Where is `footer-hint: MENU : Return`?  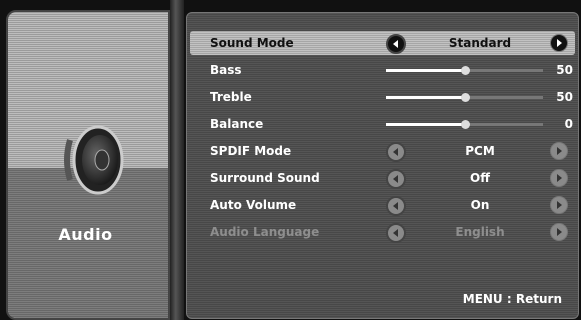
footer-hint: MENU : Return is located at coordinates (512, 299).